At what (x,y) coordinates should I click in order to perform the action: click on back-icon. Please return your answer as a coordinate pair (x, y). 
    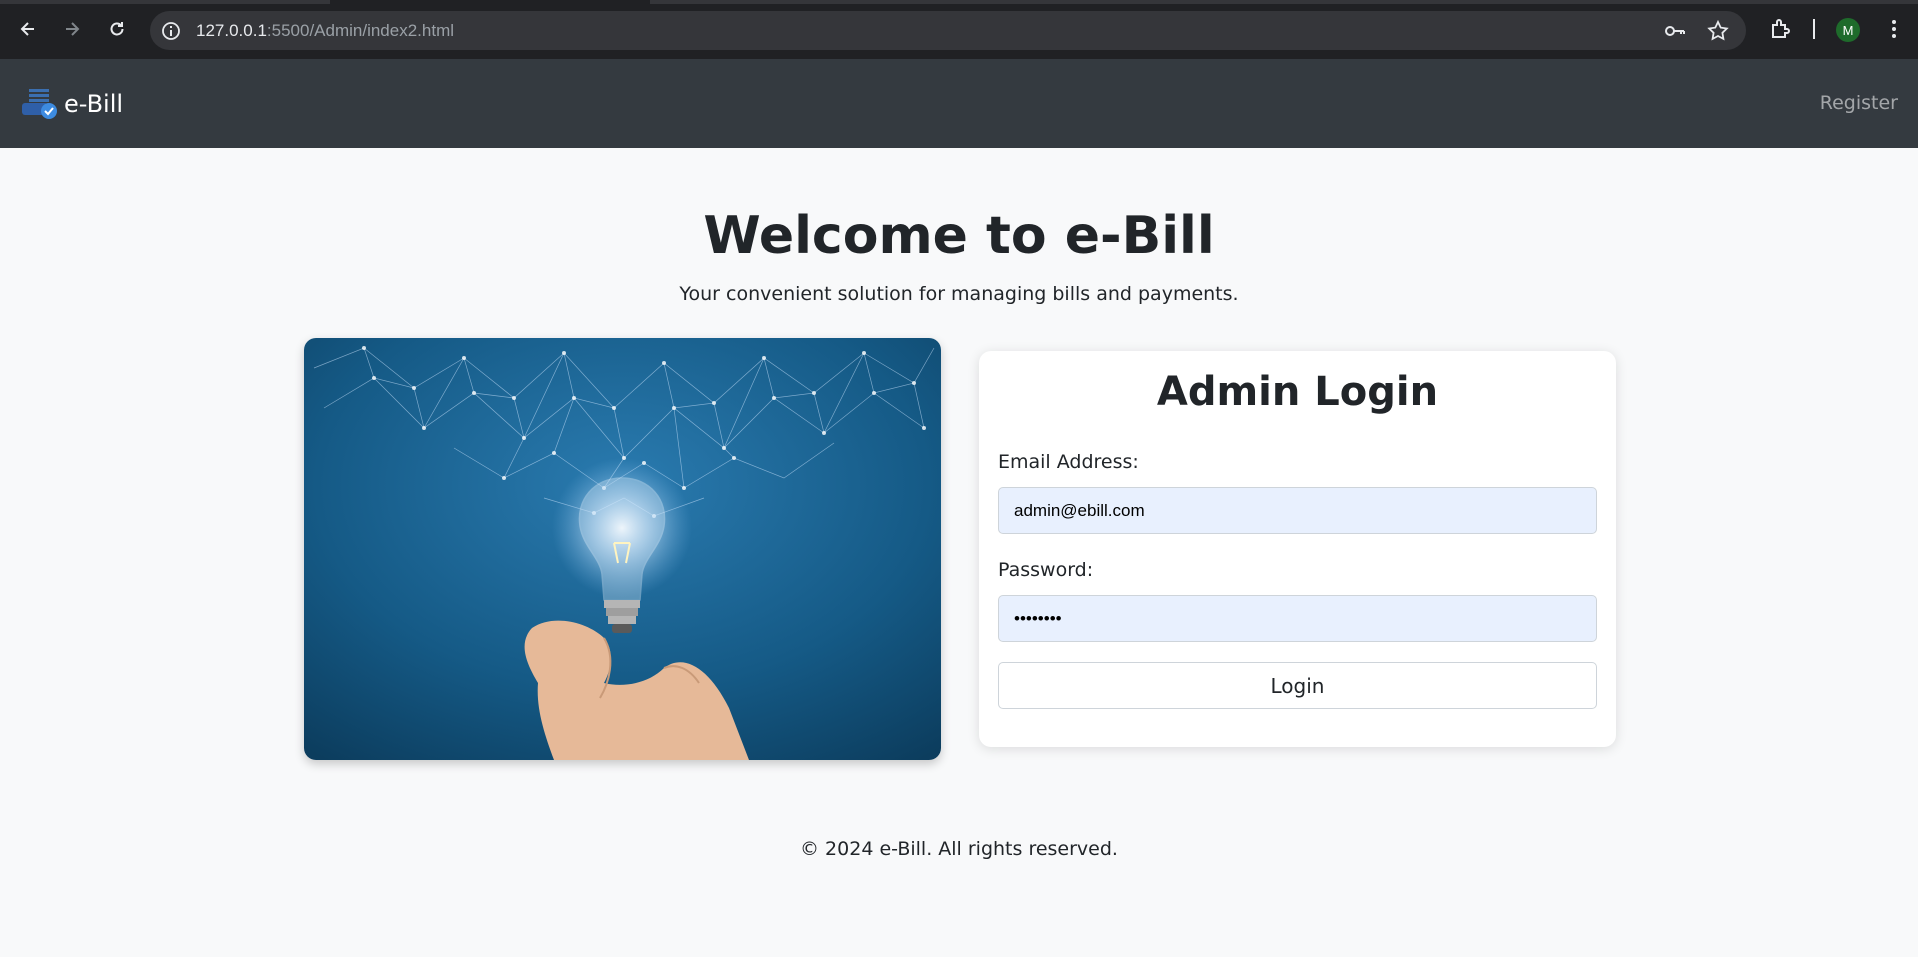
    Looking at the image, I should click on (28, 29).